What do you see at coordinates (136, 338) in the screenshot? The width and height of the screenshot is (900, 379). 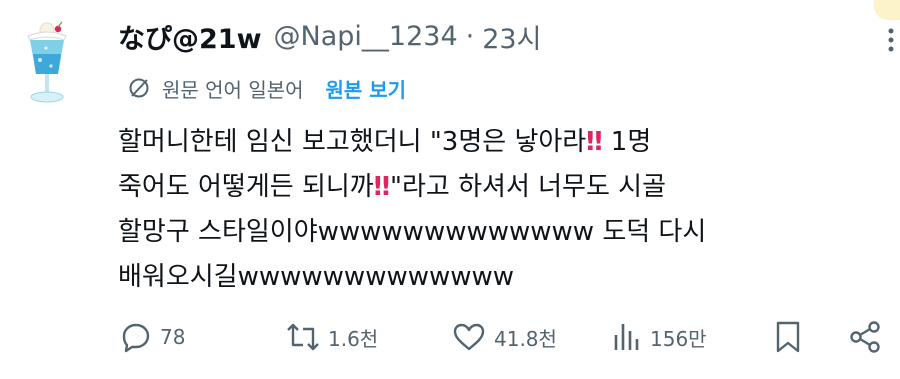 I see `reply-icon` at bounding box center [136, 338].